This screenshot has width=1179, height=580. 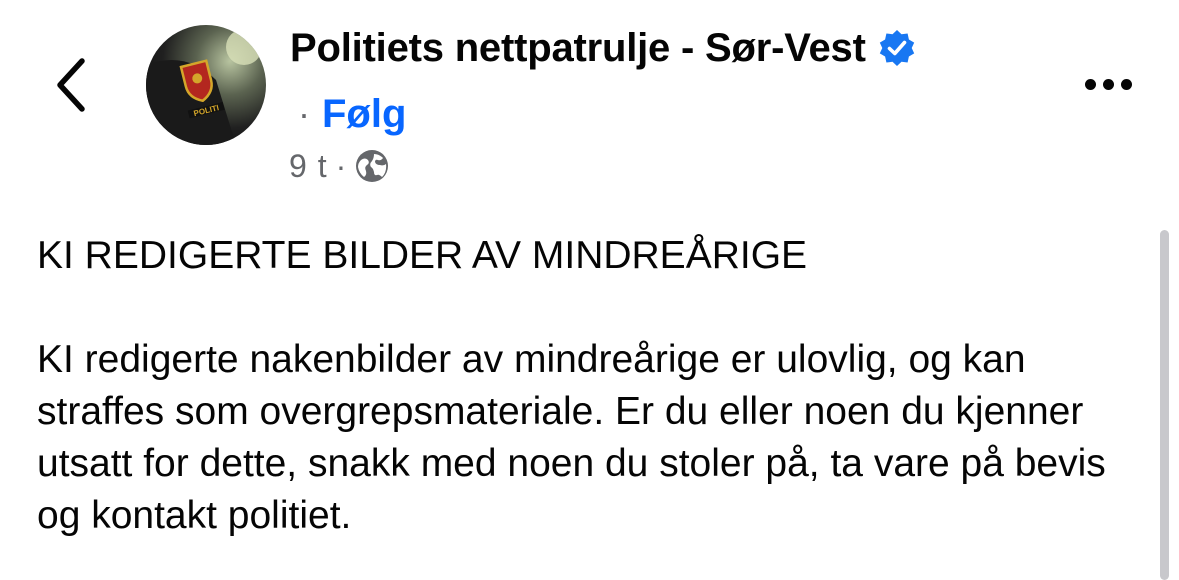 I want to click on follow-button: Følg, so click(x=364, y=114).